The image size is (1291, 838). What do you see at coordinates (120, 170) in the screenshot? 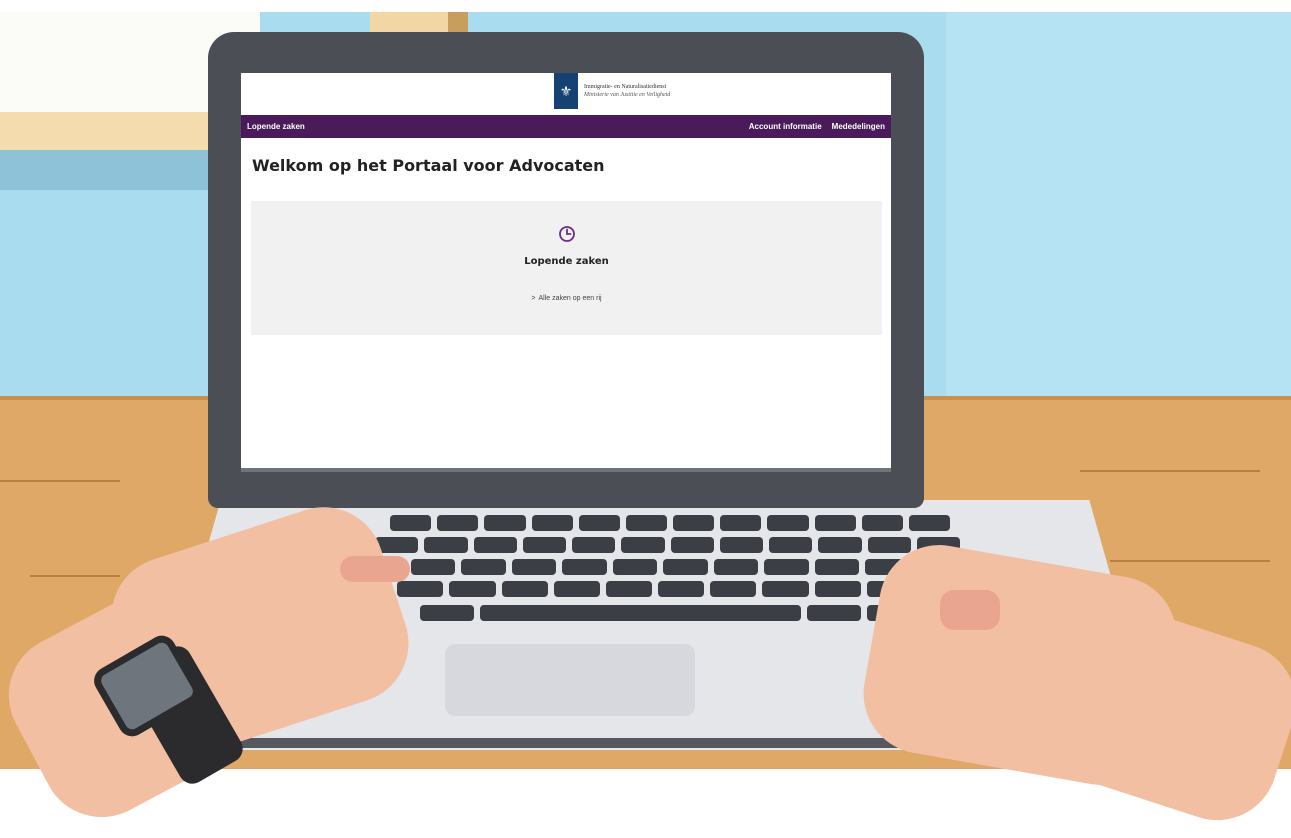
I see `background-shelf-shadow` at bounding box center [120, 170].